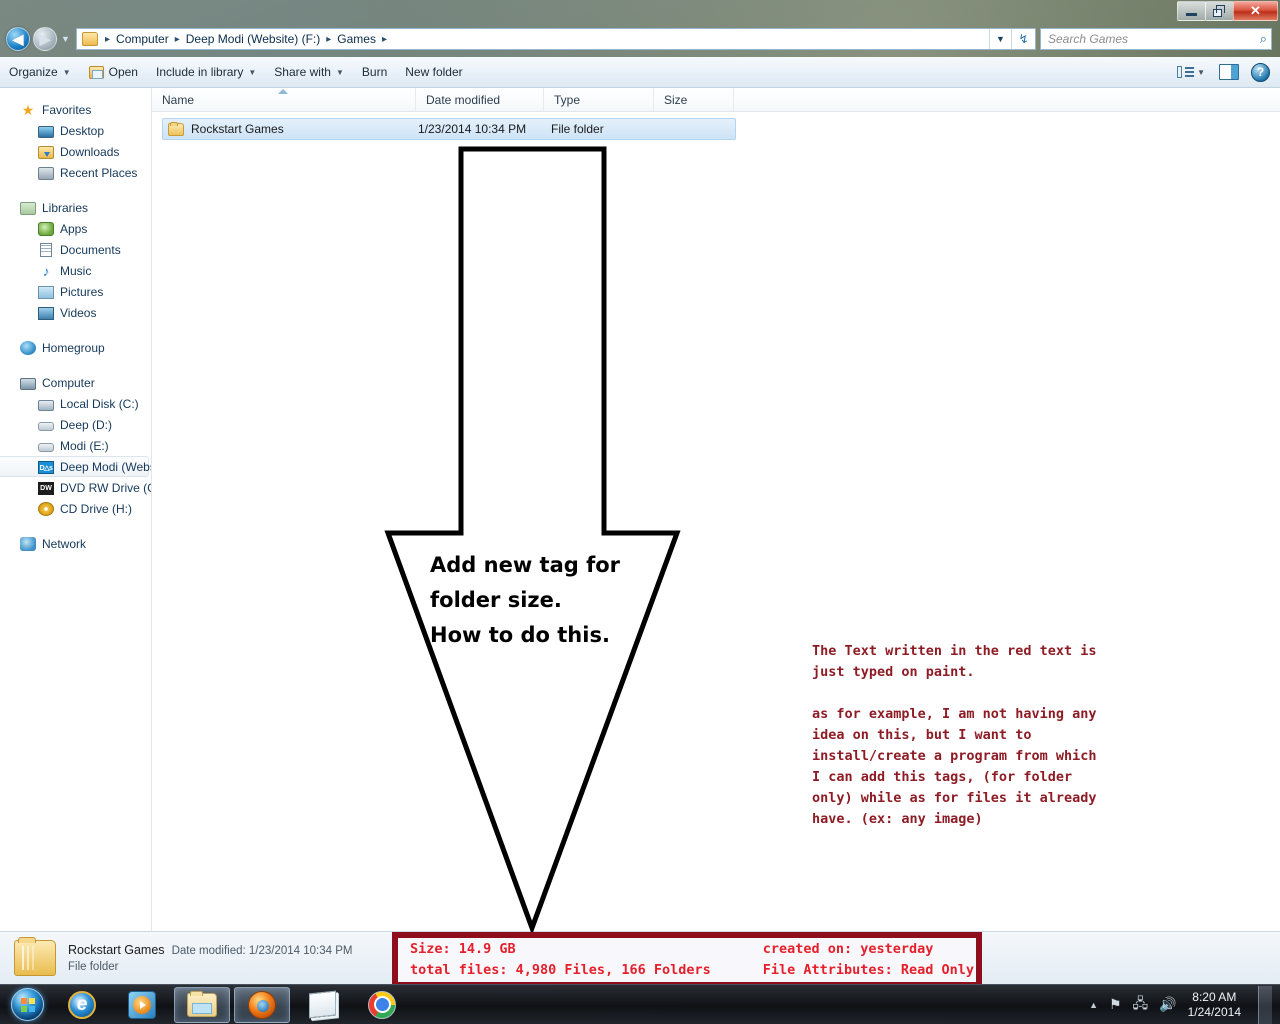  What do you see at coordinates (1156, 39) in the screenshot?
I see `search-input: Search Games ⌕` at bounding box center [1156, 39].